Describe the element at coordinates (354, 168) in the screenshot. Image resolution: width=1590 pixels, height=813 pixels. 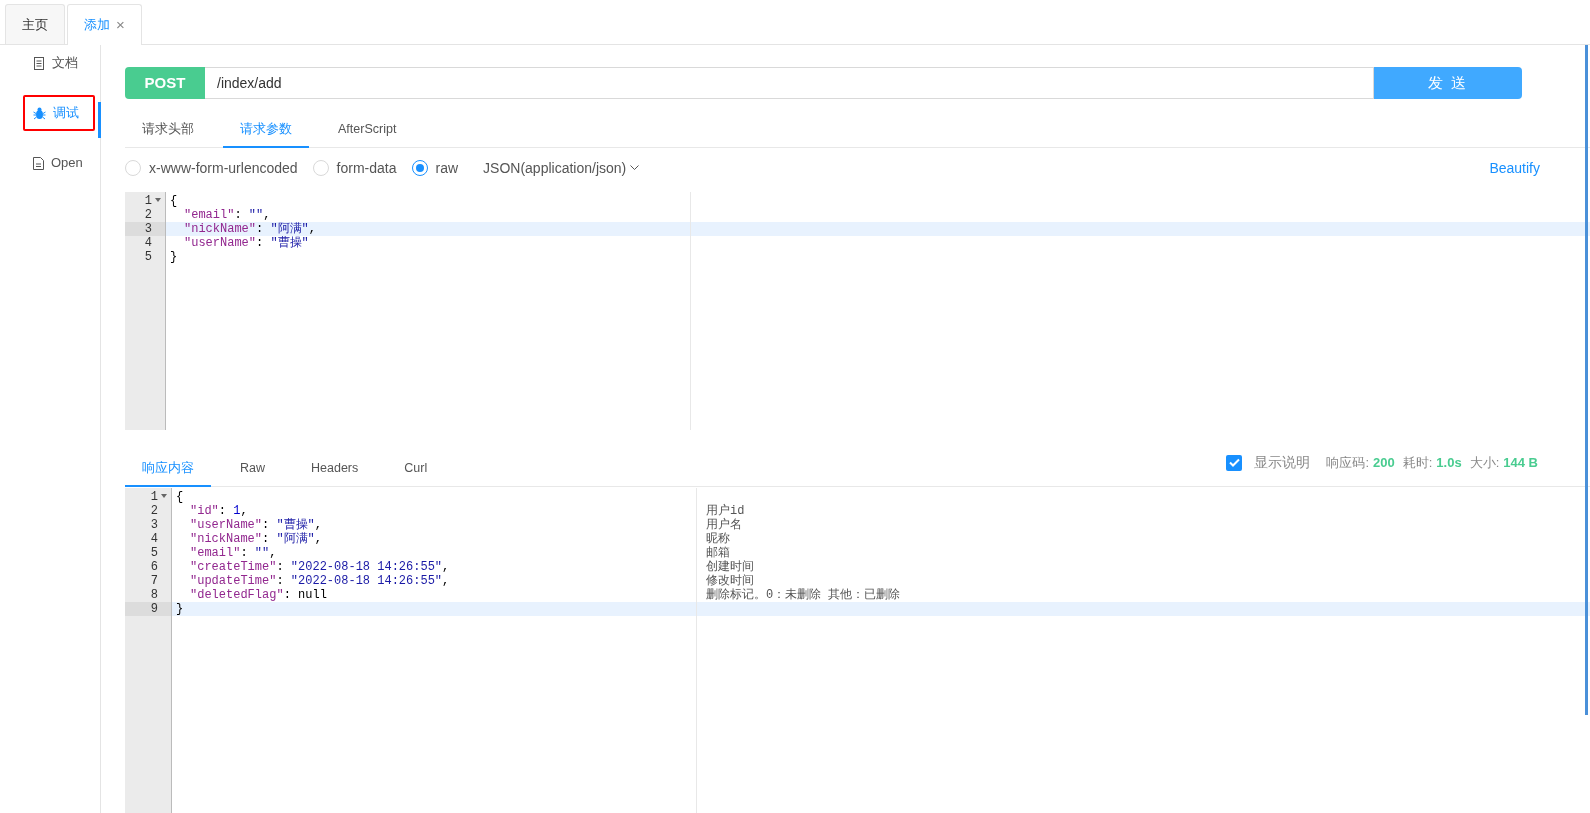
I see `radio-option: form-data` at that location.